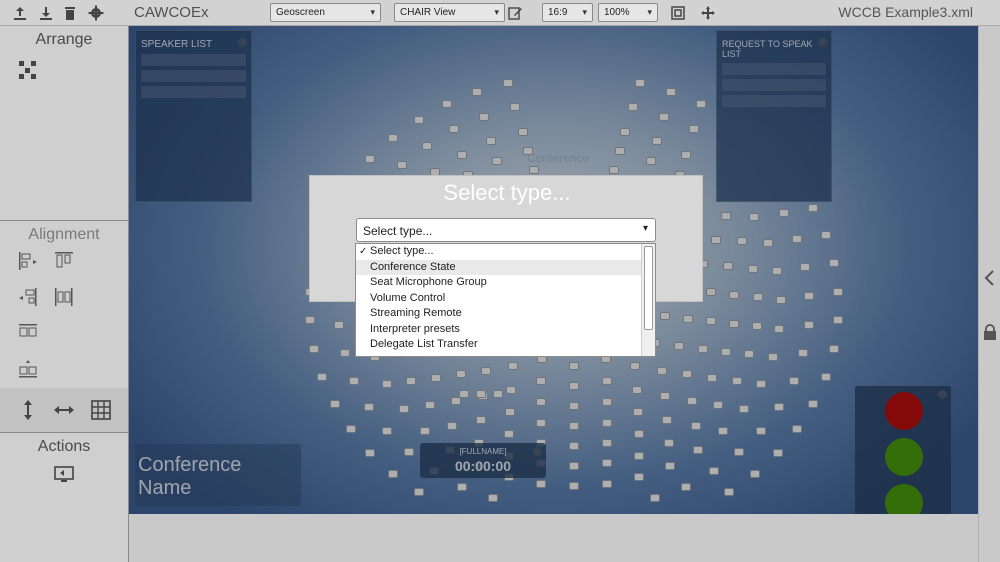  Describe the element at coordinates (28, 261) in the screenshot. I see `align-left-icon` at that location.